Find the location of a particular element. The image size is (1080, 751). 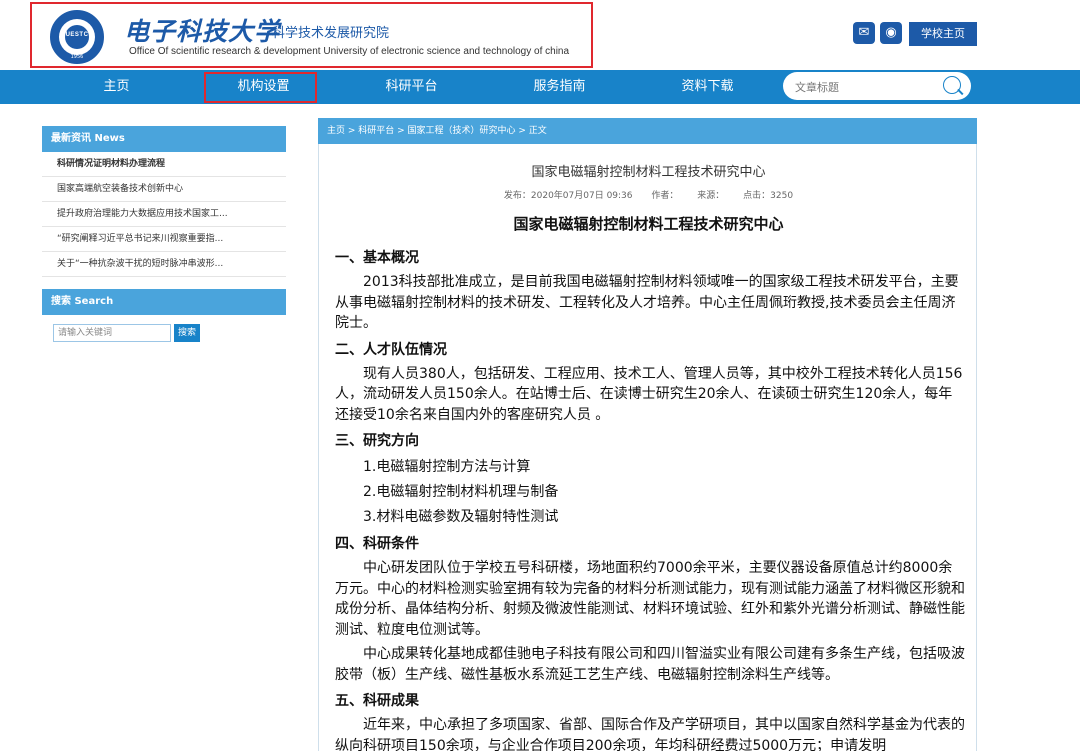

university-name: 电子科技大学 is located at coordinates (202, 31).